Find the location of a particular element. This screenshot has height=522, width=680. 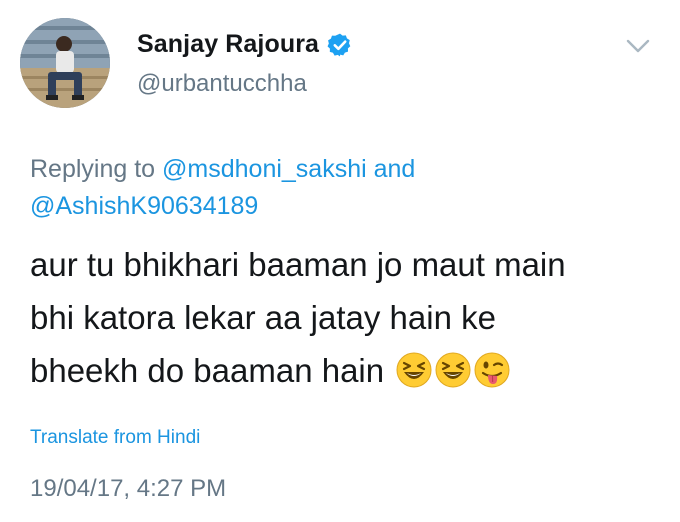

translate-link: Translate from Hindi is located at coordinates (115, 438).